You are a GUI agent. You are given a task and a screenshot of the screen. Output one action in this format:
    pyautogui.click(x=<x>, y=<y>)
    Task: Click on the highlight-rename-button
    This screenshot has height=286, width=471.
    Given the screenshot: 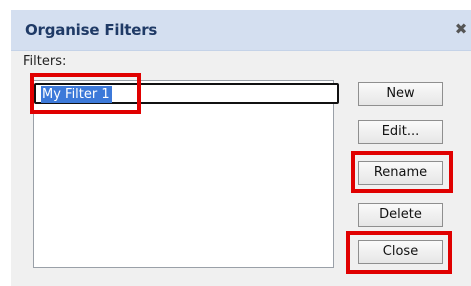 What is the action you would take?
    pyautogui.click(x=402, y=172)
    